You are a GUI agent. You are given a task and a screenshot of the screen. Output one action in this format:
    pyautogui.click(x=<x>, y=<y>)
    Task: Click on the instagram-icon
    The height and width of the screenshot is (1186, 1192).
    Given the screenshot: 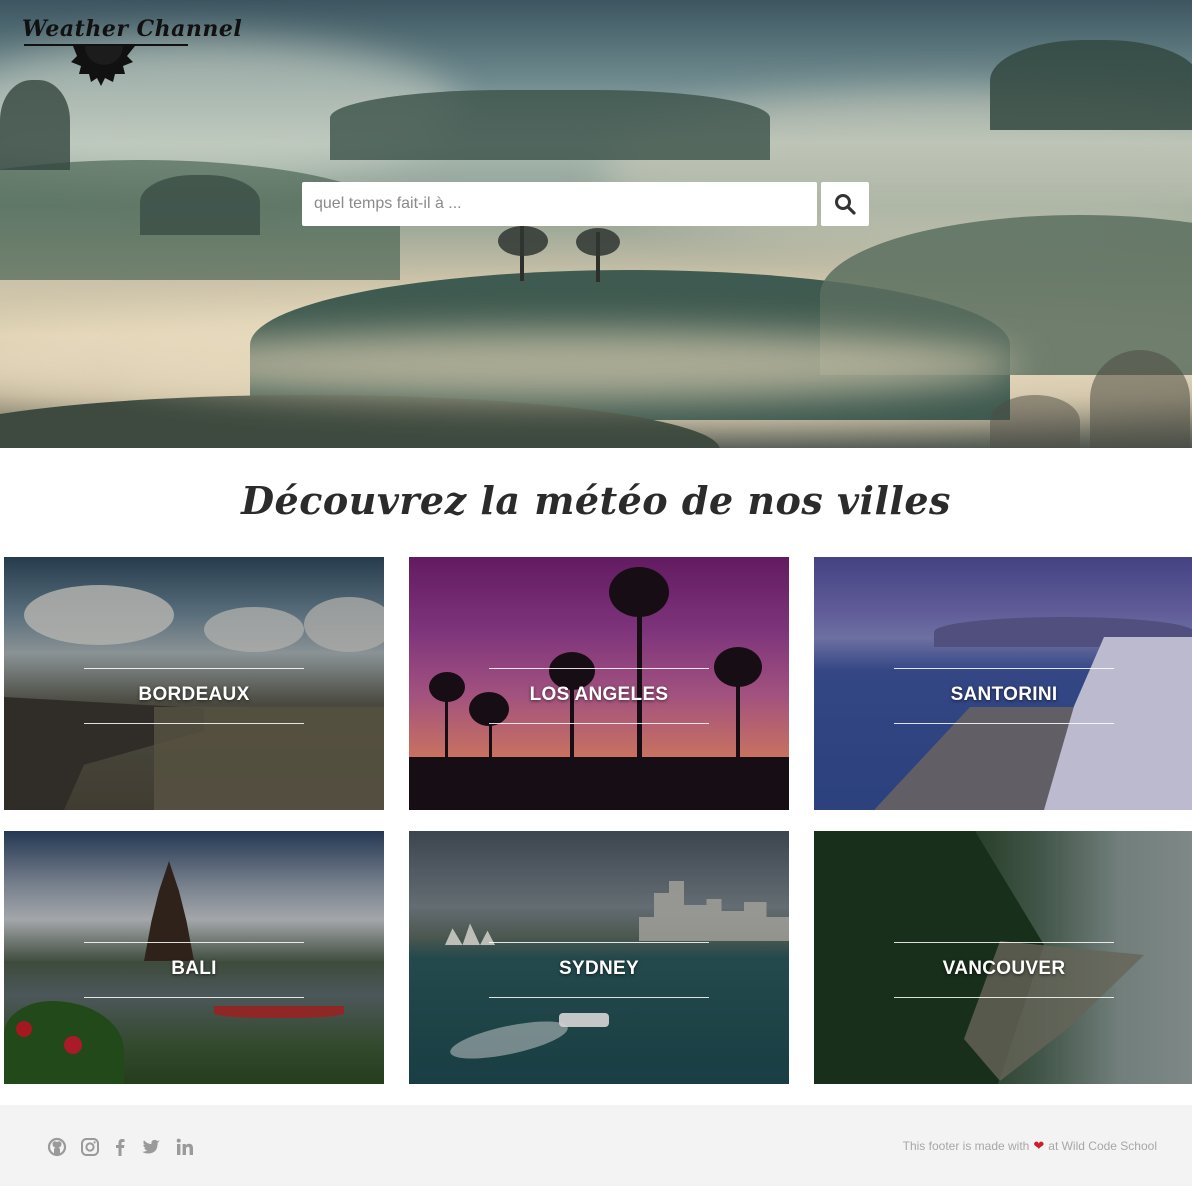 What is the action you would take?
    pyautogui.click(x=90, y=1147)
    